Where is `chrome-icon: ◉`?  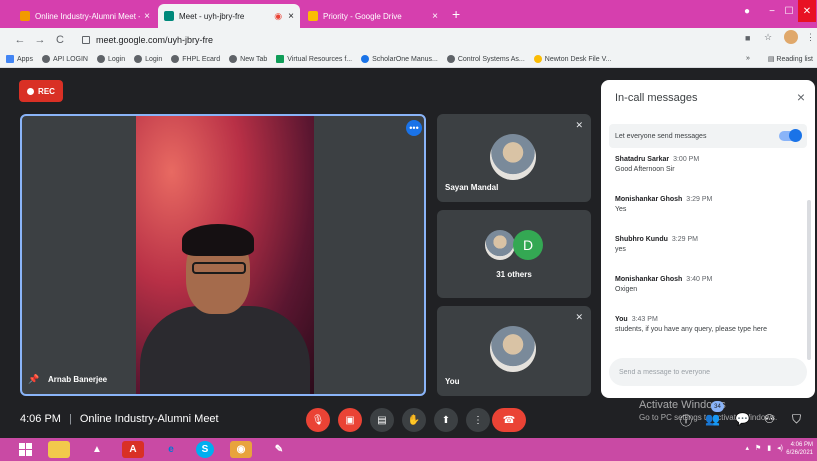
chrome-icon: ◉ is located at coordinates (241, 449).